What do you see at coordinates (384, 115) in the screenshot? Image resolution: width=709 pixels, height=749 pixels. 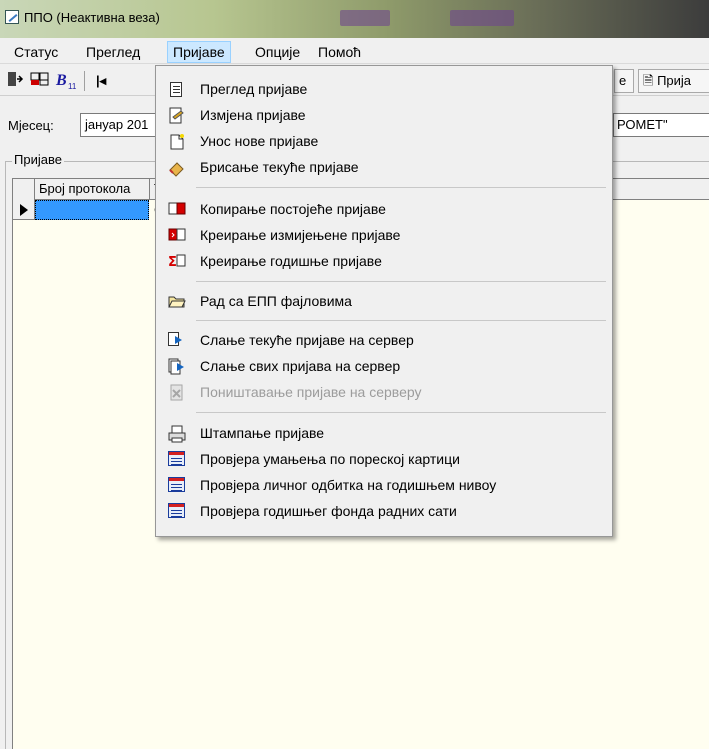 I see `menu-item-izmjena-prijave: Измјена пријаве` at bounding box center [384, 115].